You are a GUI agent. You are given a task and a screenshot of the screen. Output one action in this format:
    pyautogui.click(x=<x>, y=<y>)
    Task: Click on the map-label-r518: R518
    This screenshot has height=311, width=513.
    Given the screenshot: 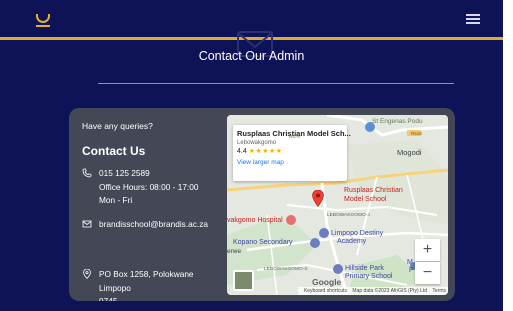 What is the action you would take?
    pyautogui.click(x=416, y=133)
    